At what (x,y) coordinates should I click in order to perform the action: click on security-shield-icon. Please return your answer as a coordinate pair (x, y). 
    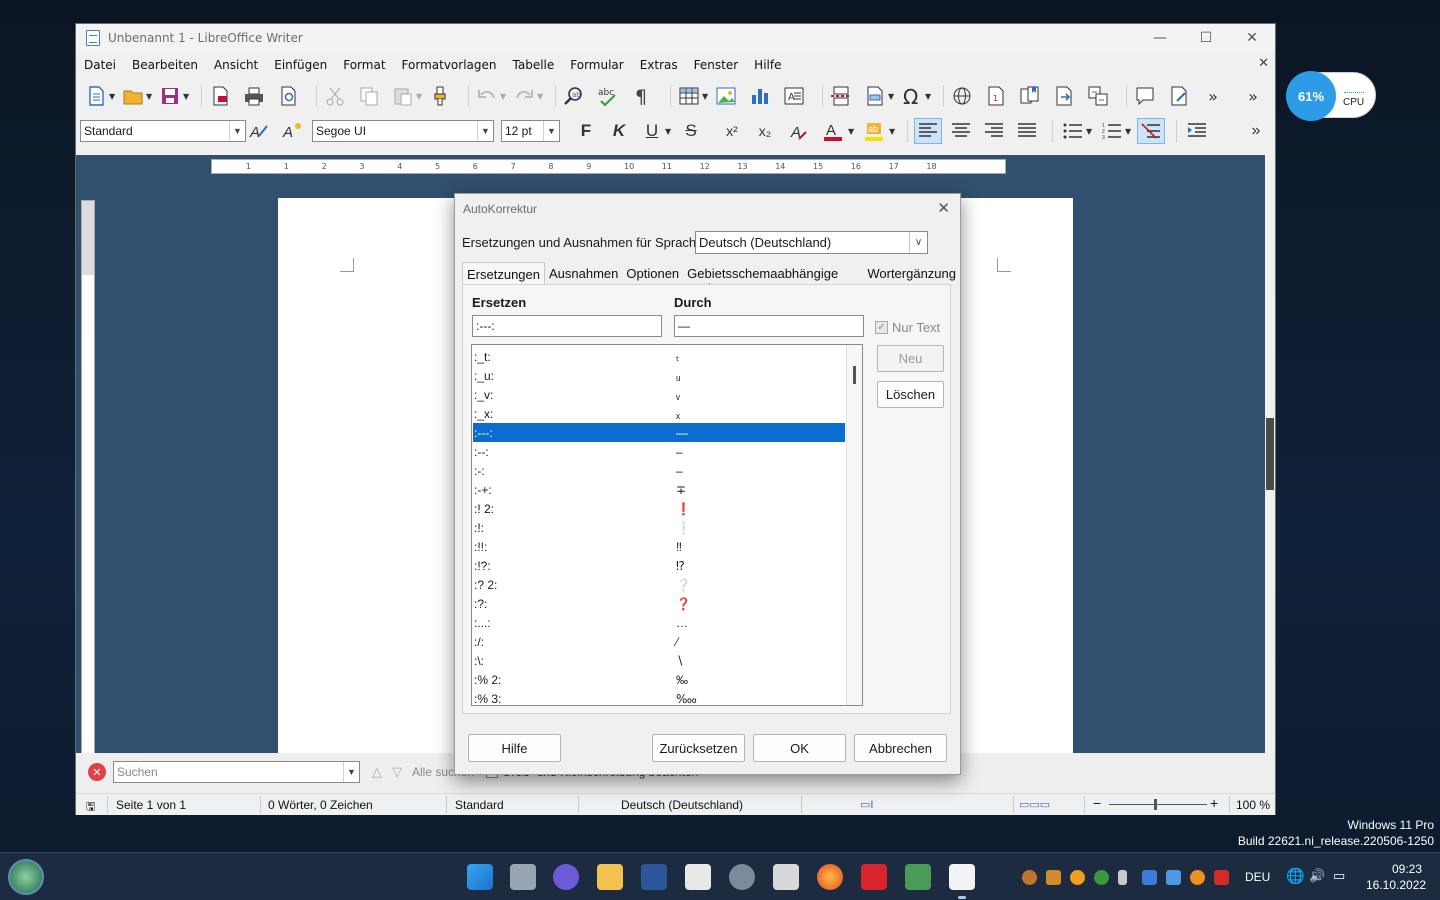
    Looking at the image, I should click on (1149, 877).